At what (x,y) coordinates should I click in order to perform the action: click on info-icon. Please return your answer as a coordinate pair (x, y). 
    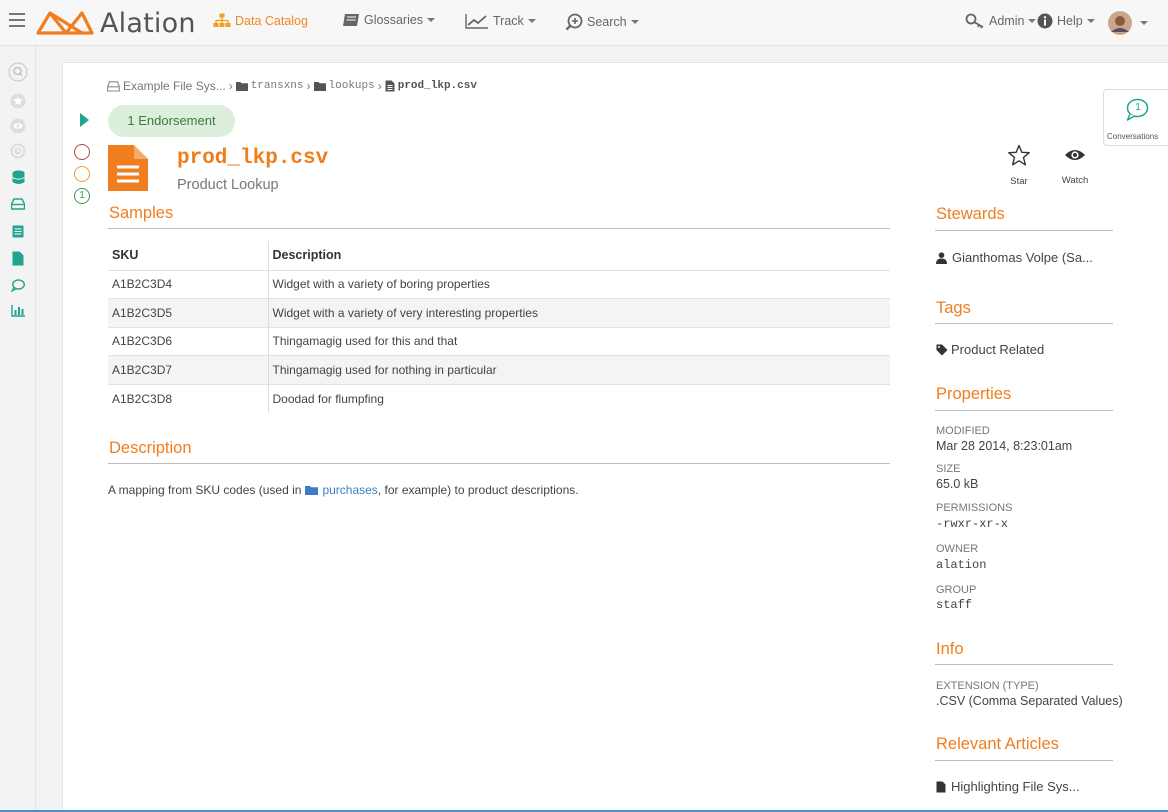
    Looking at the image, I should click on (1045, 21).